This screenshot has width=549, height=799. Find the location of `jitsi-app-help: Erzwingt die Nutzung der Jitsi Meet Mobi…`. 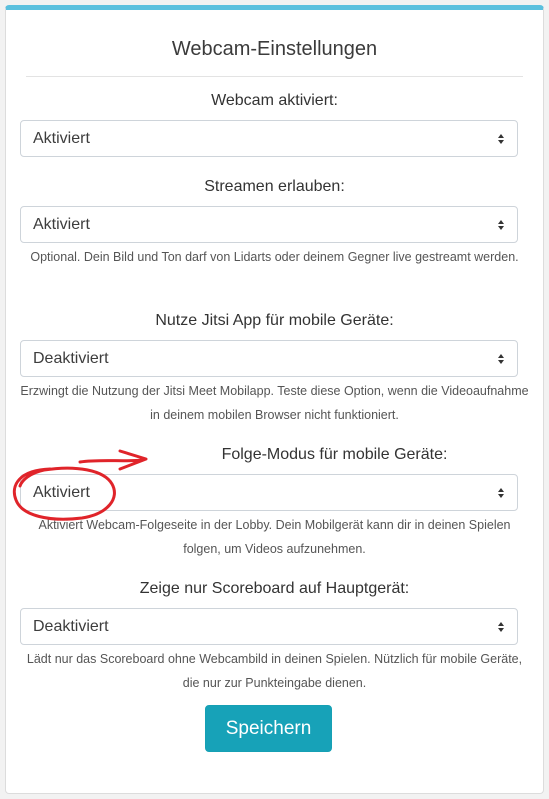

jitsi-app-help: Erzwingt die Nutzung der Jitsi Meet Mobi… is located at coordinates (274, 403).